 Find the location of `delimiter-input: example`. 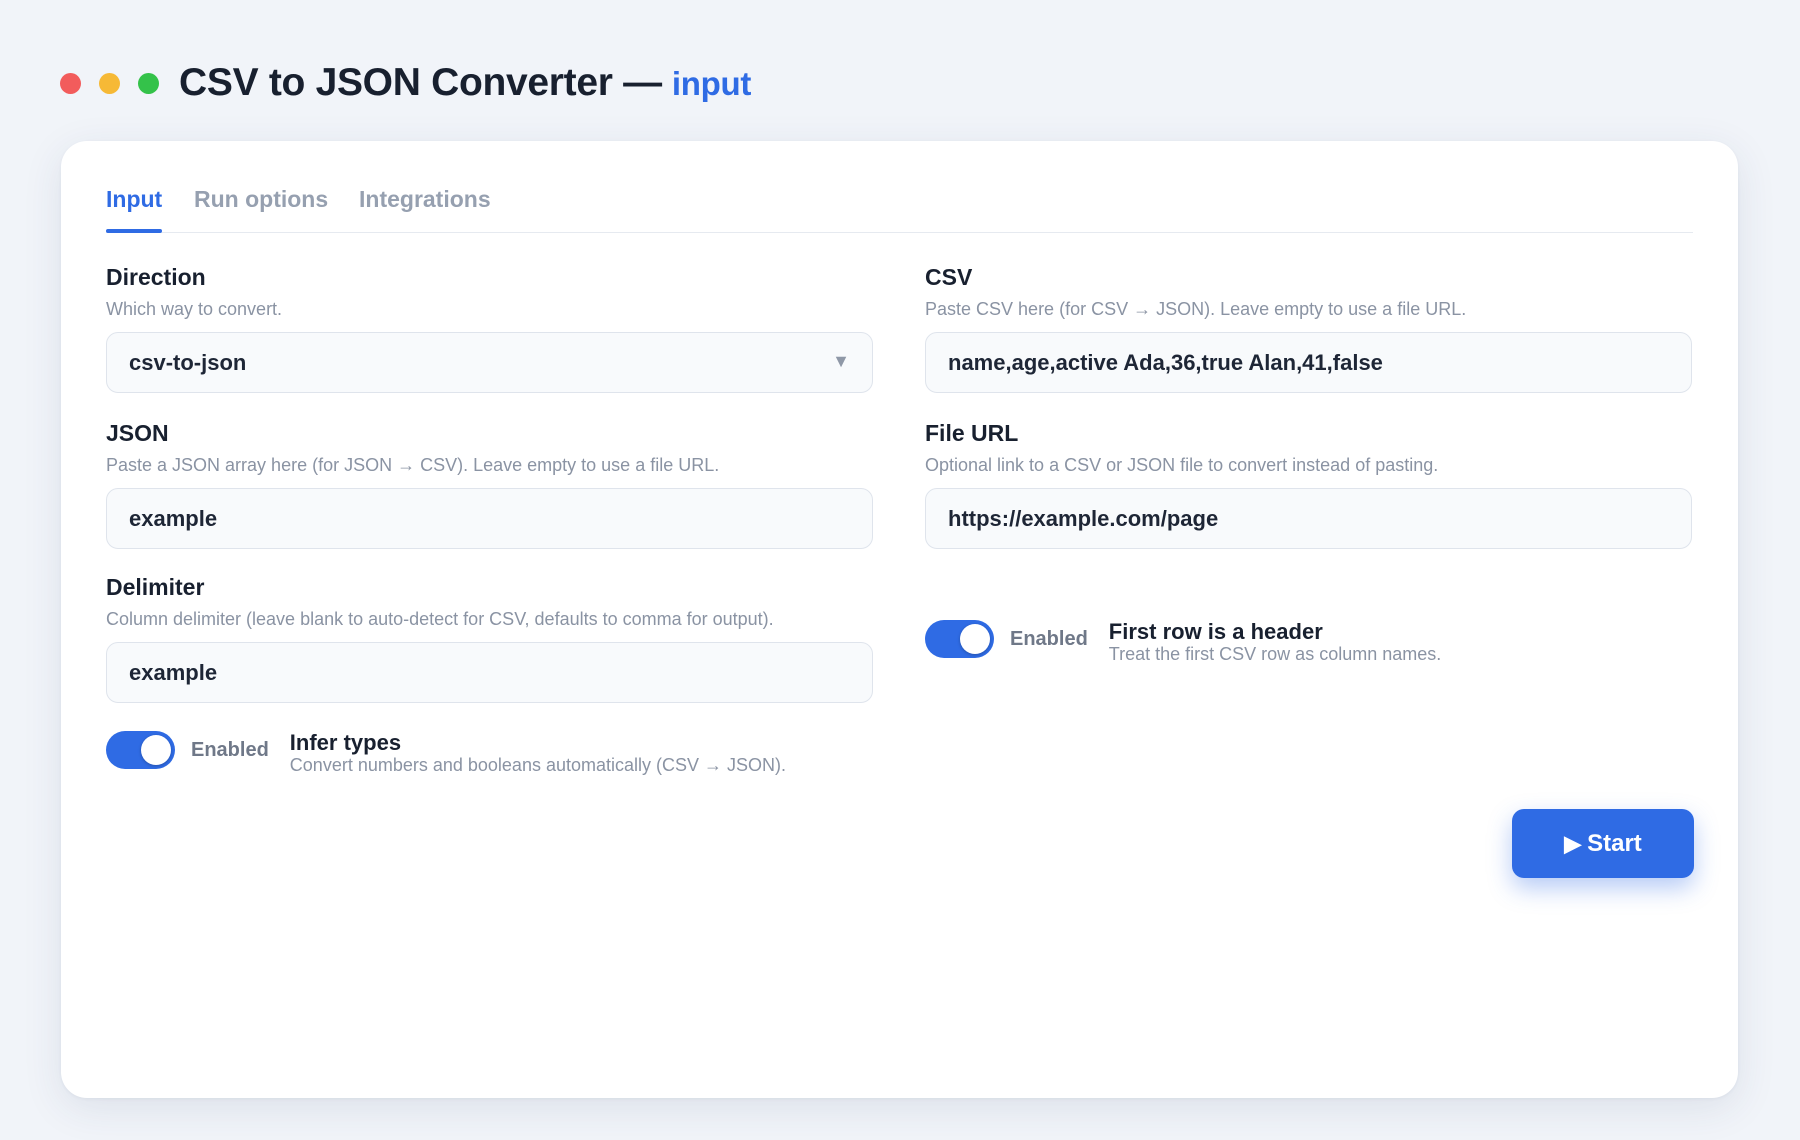

delimiter-input: example is located at coordinates (489, 672).